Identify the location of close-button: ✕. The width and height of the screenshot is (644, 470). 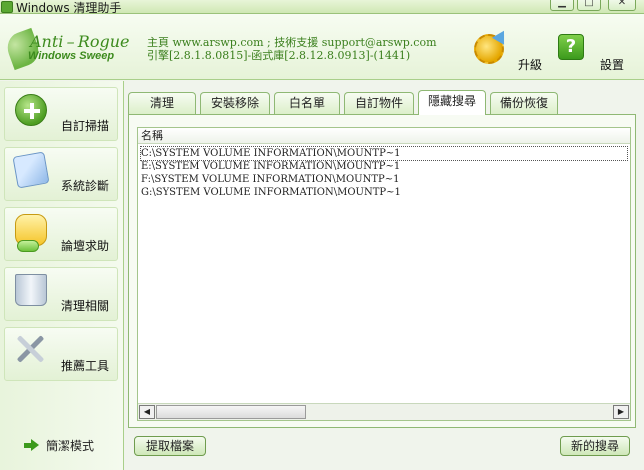
(622, 5).